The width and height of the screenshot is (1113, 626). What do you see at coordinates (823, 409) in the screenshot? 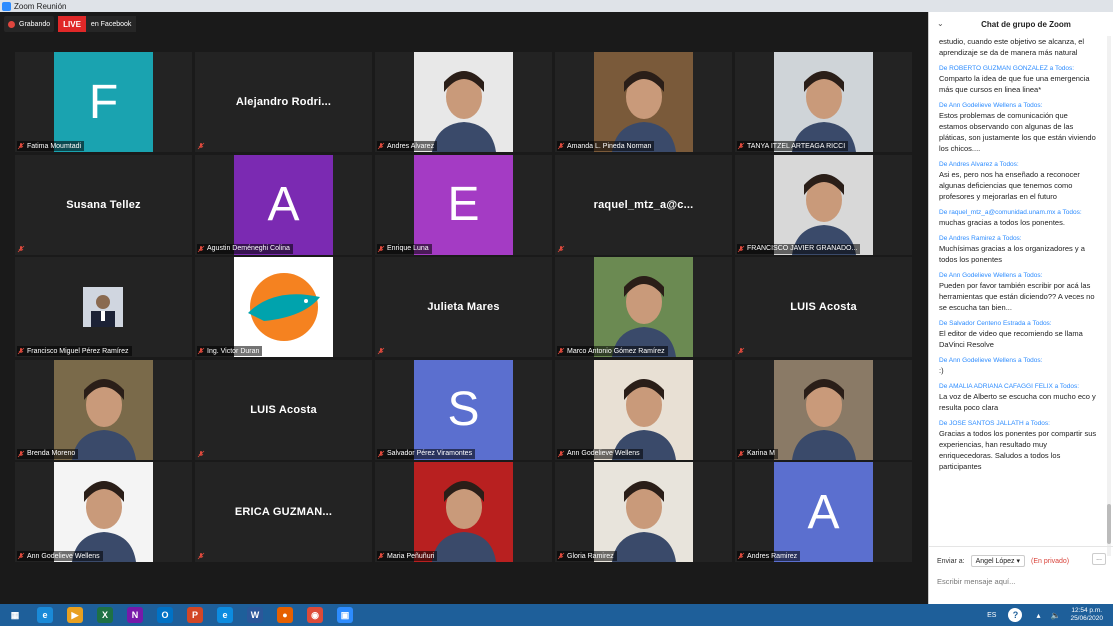
I see `participant-tile: Karina M` at bounding box center [823, 409].